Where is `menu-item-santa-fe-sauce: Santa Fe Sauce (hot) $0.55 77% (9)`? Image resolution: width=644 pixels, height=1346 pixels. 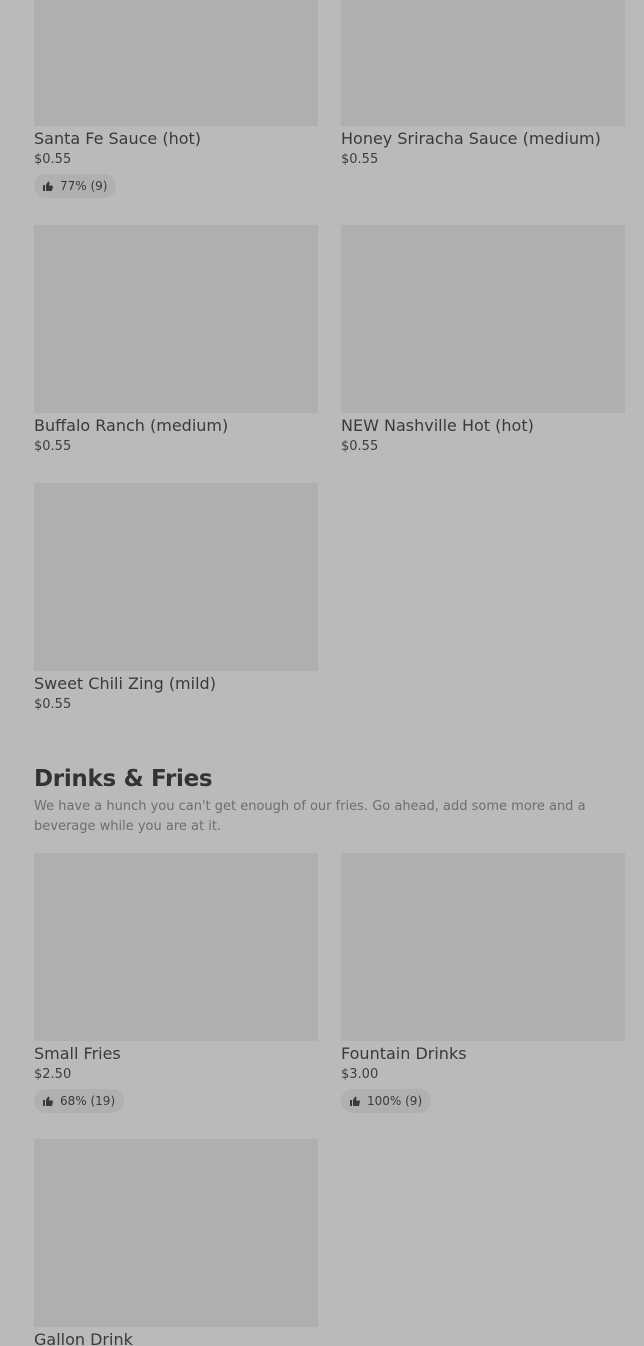
menu-item-santa-fe-sauce: Santa Fe Sauce (hot) $0.55 77% (9) is located at coordinates (176, 99).